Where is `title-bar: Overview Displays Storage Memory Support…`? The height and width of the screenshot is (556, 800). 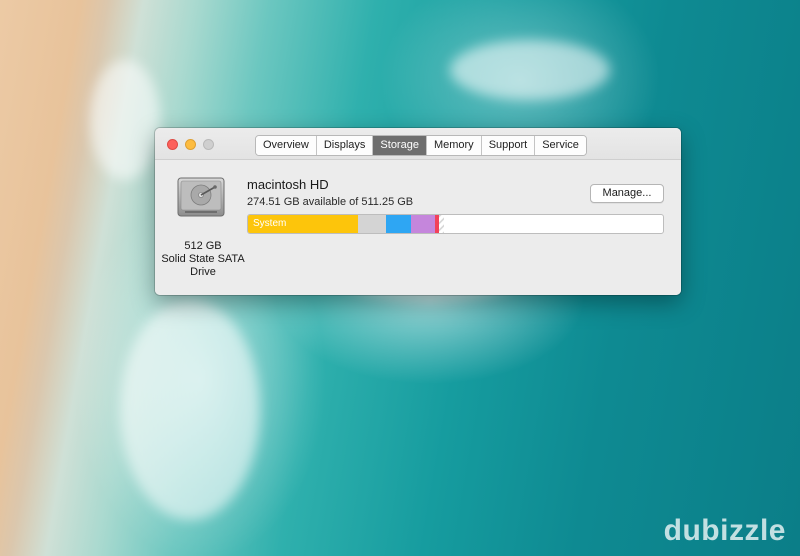 title-bar: Overview Displays Storage Memory Support… is located at coordinates (418, 144).